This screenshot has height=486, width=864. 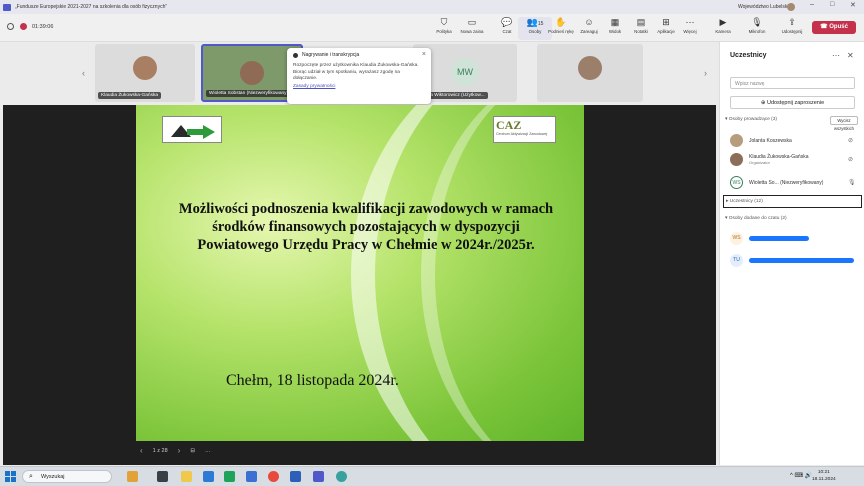 I want to click on profile-avatar, so click(x=791, y=7).